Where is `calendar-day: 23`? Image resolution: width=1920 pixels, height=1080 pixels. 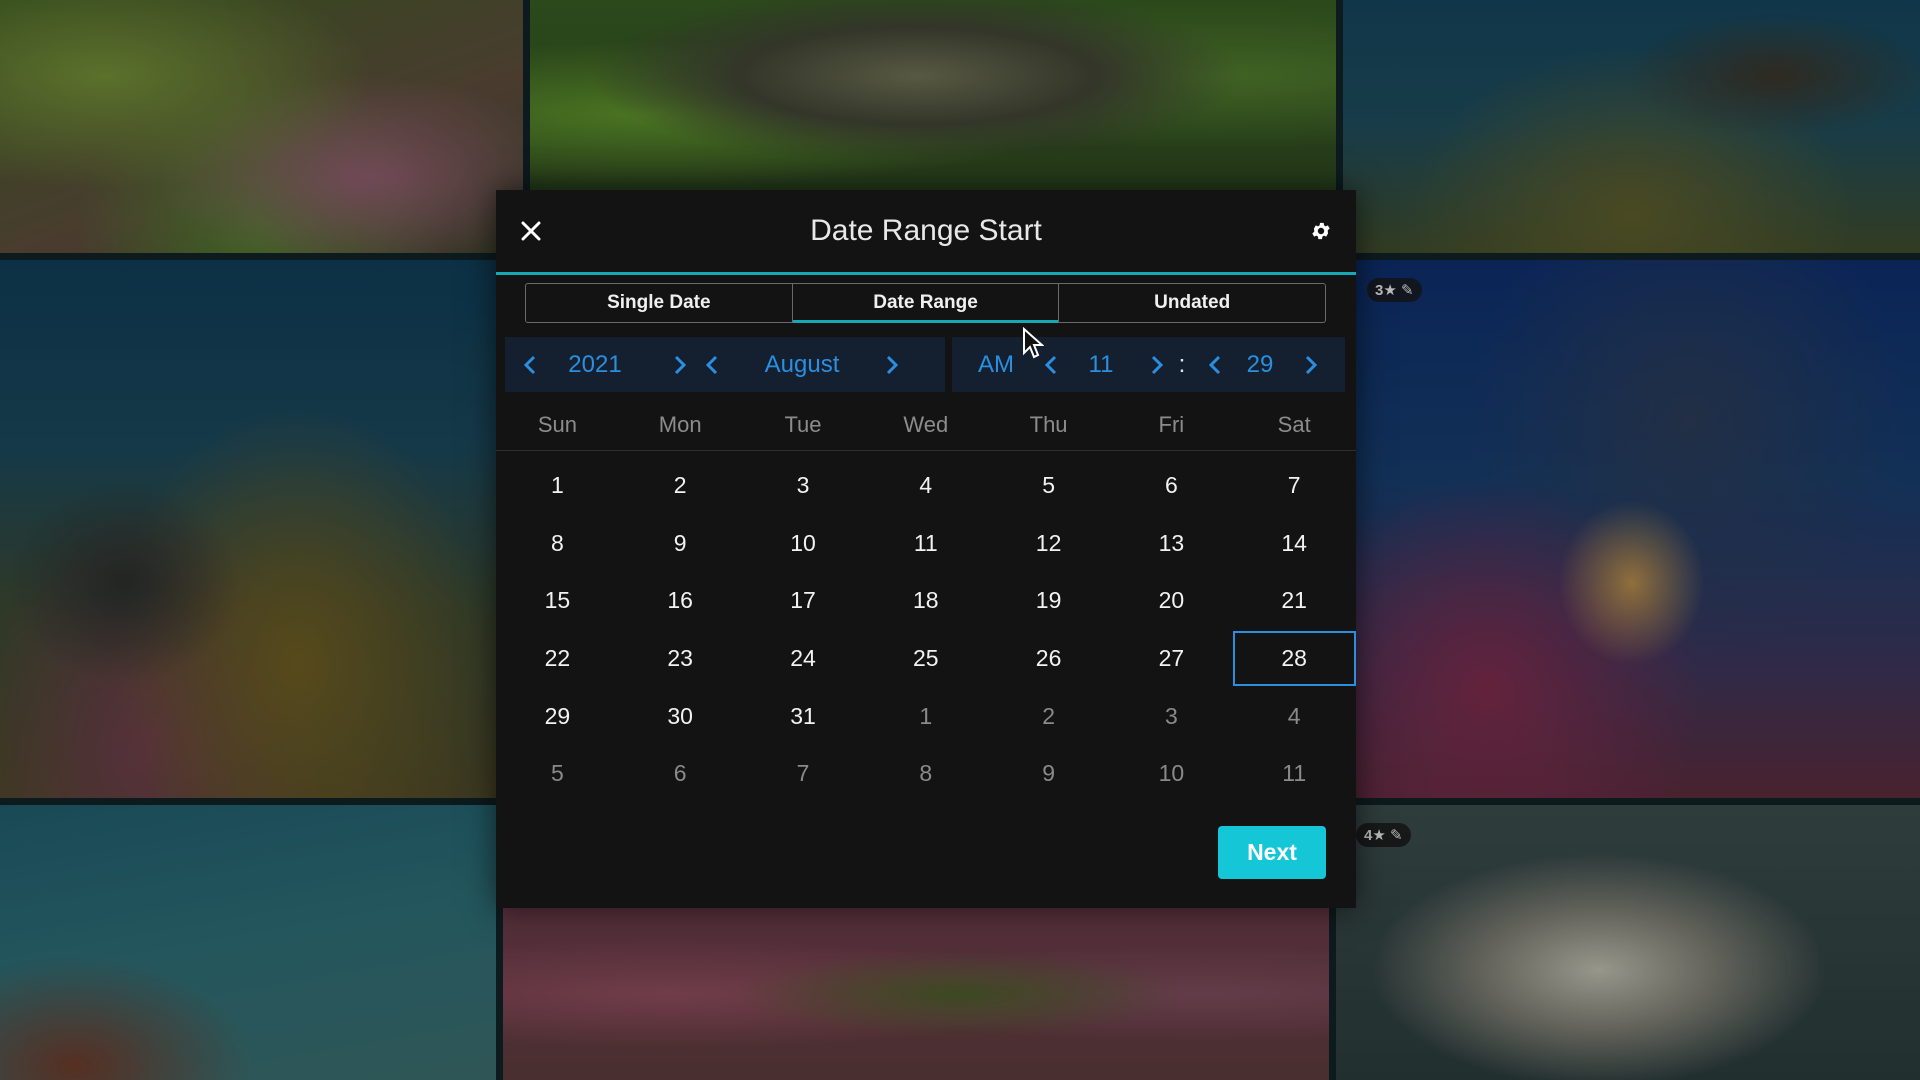 calendar-day: 23 is located at coordinates (680, 659).